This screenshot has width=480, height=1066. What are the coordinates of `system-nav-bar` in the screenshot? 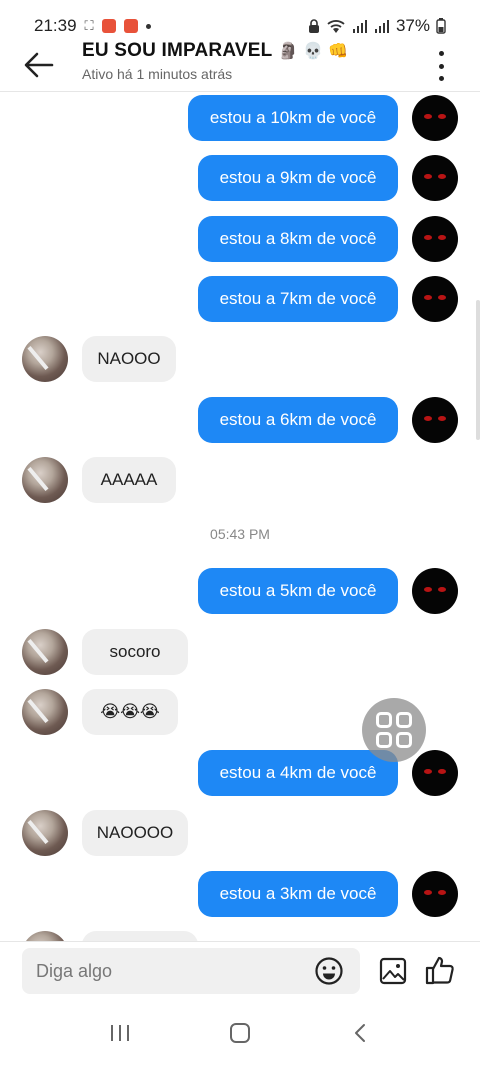 It's located at (240, 1033).